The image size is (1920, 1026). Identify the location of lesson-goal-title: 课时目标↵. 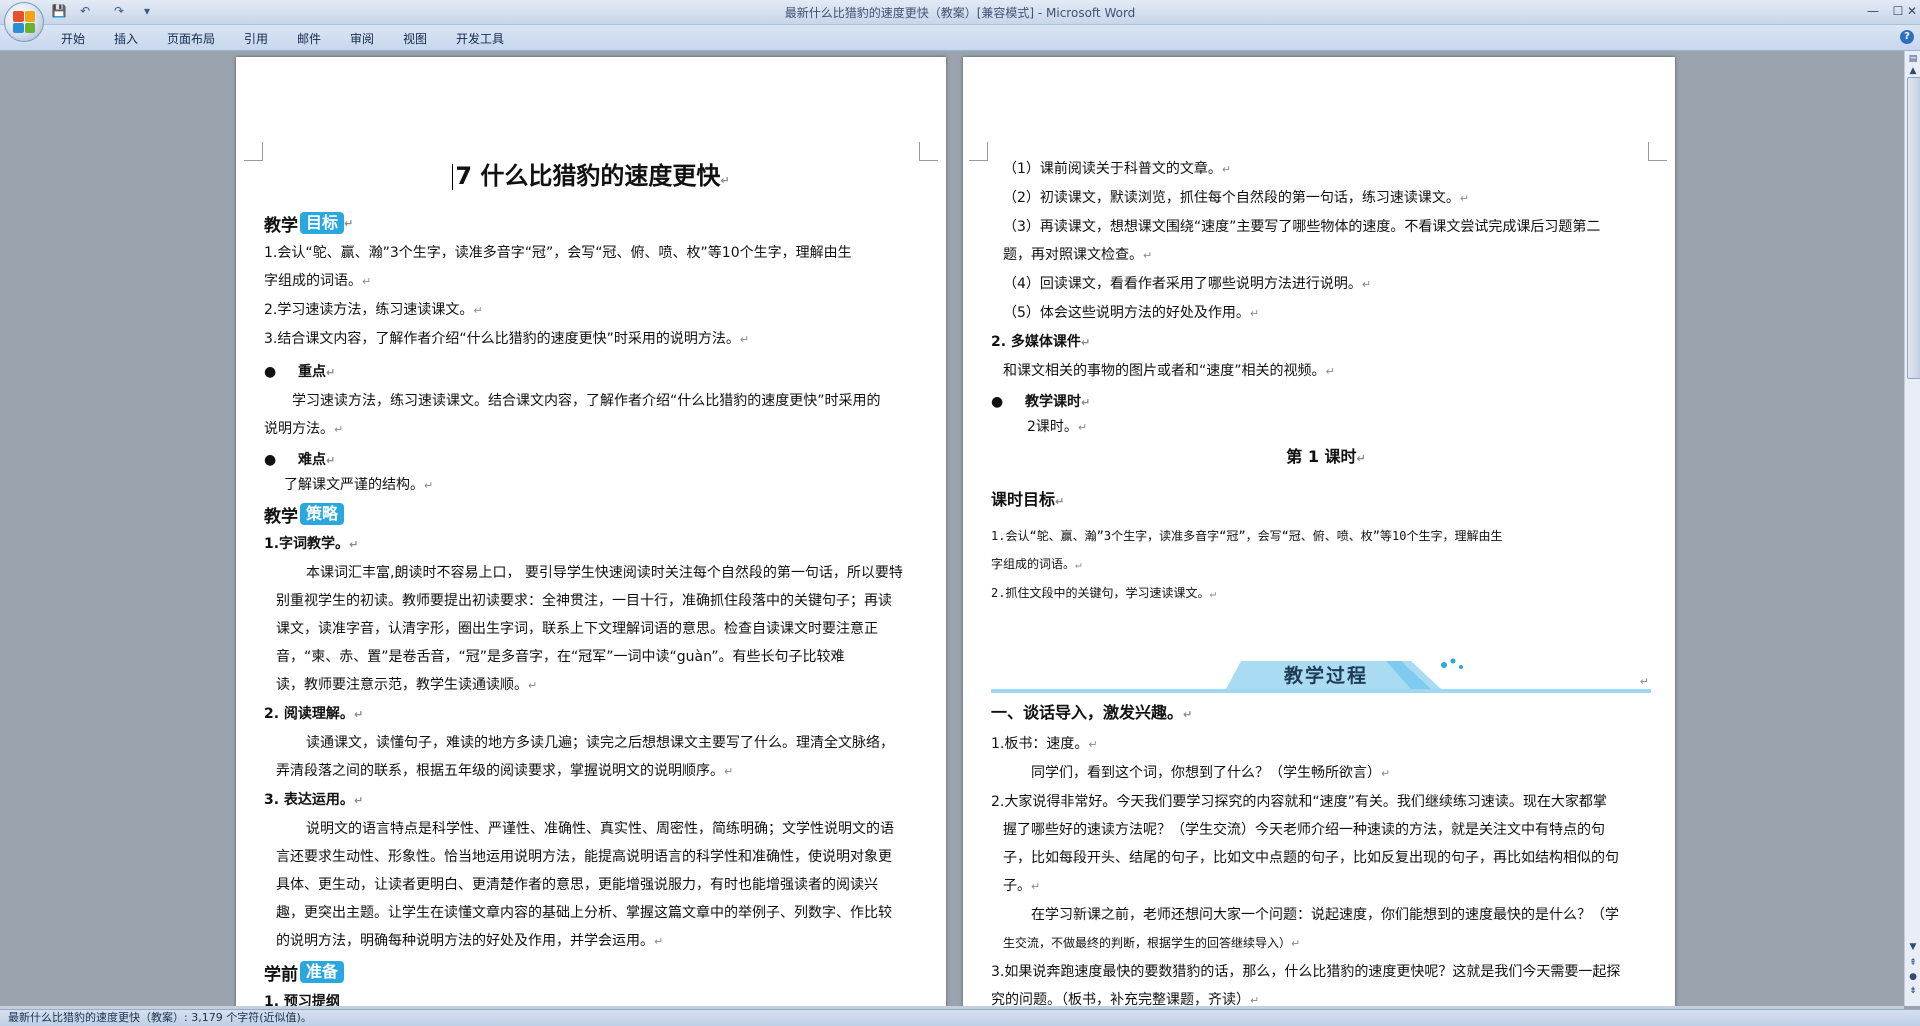
(1028, 499).